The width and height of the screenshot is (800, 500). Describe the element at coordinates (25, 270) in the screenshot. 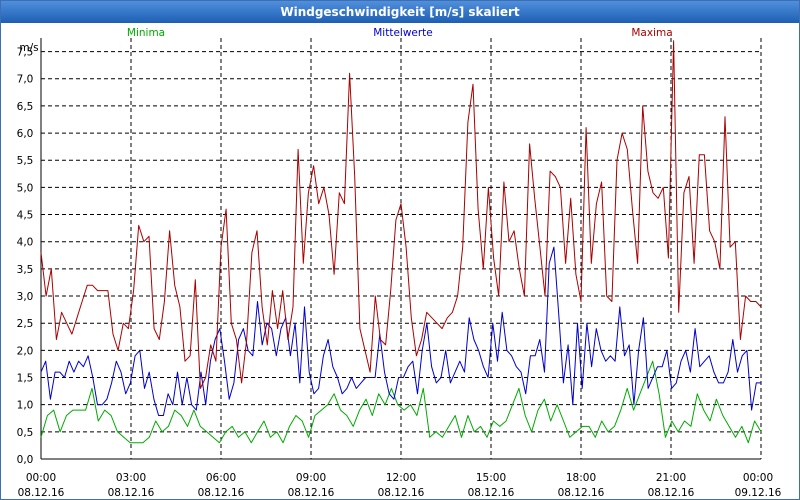

I see `y-tick-label: 3,5` at that location.